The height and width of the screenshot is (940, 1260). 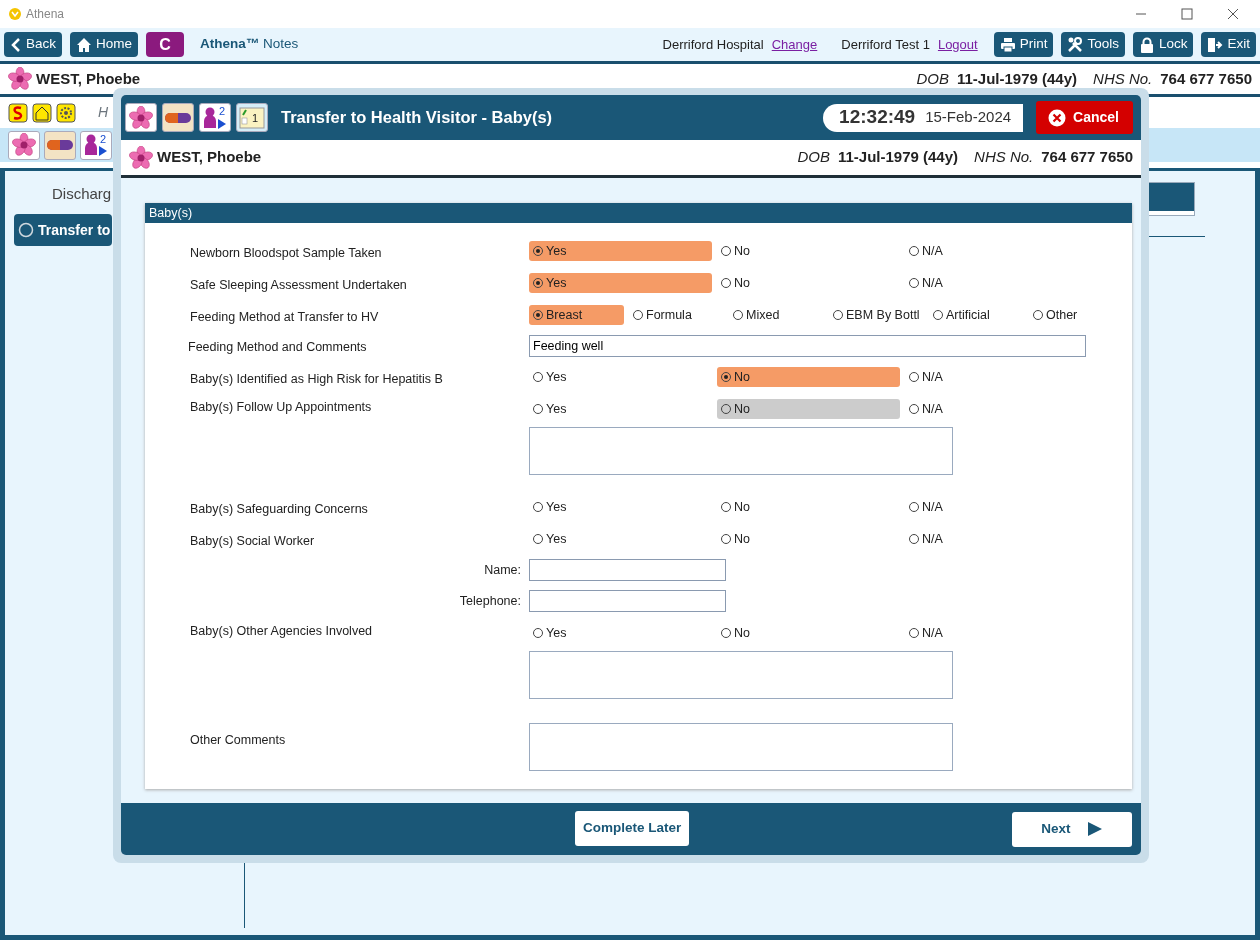 I want to click on lock-button: Lock, so click(x=1163, y=44).